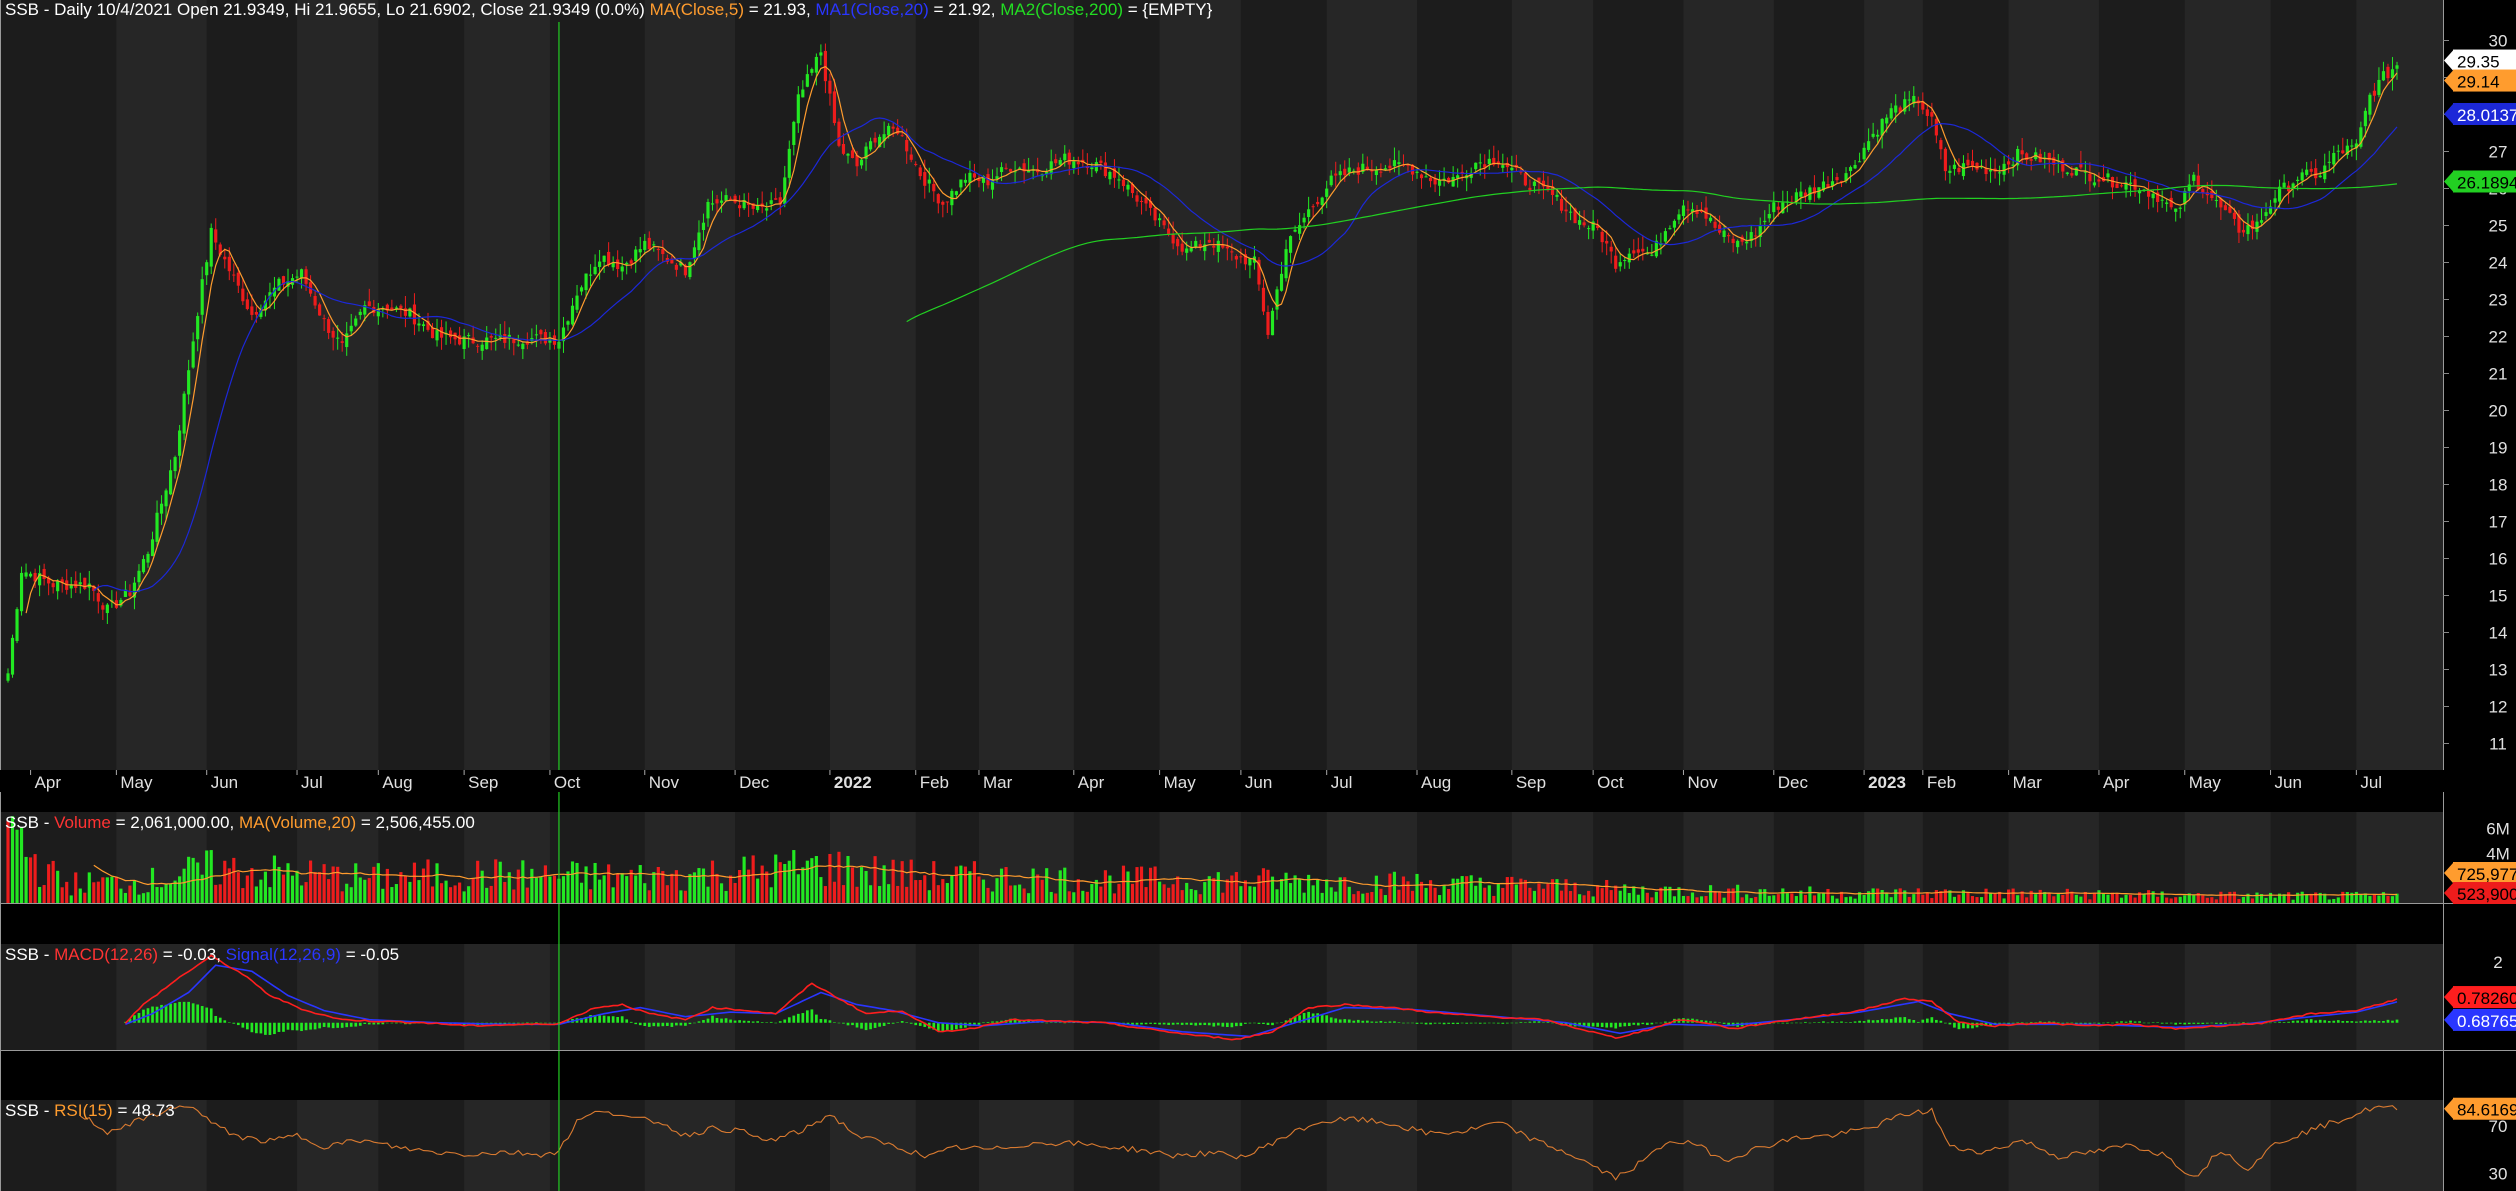  Describe the element at coordinates (2480, 60) in the screenshot. I see `price-badge: 29.35` at that location.